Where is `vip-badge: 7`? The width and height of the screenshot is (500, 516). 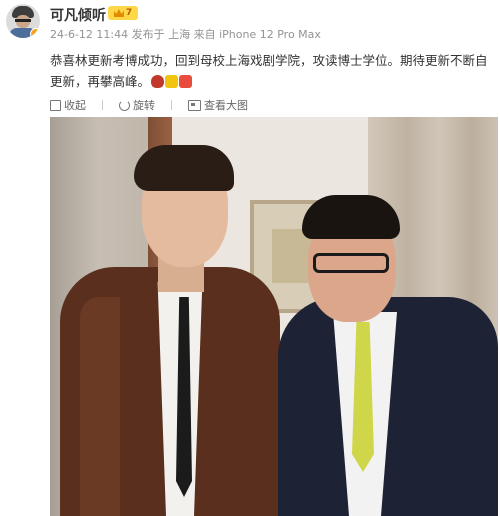
vip-badge: 7 is located at coordinates (123, 13).